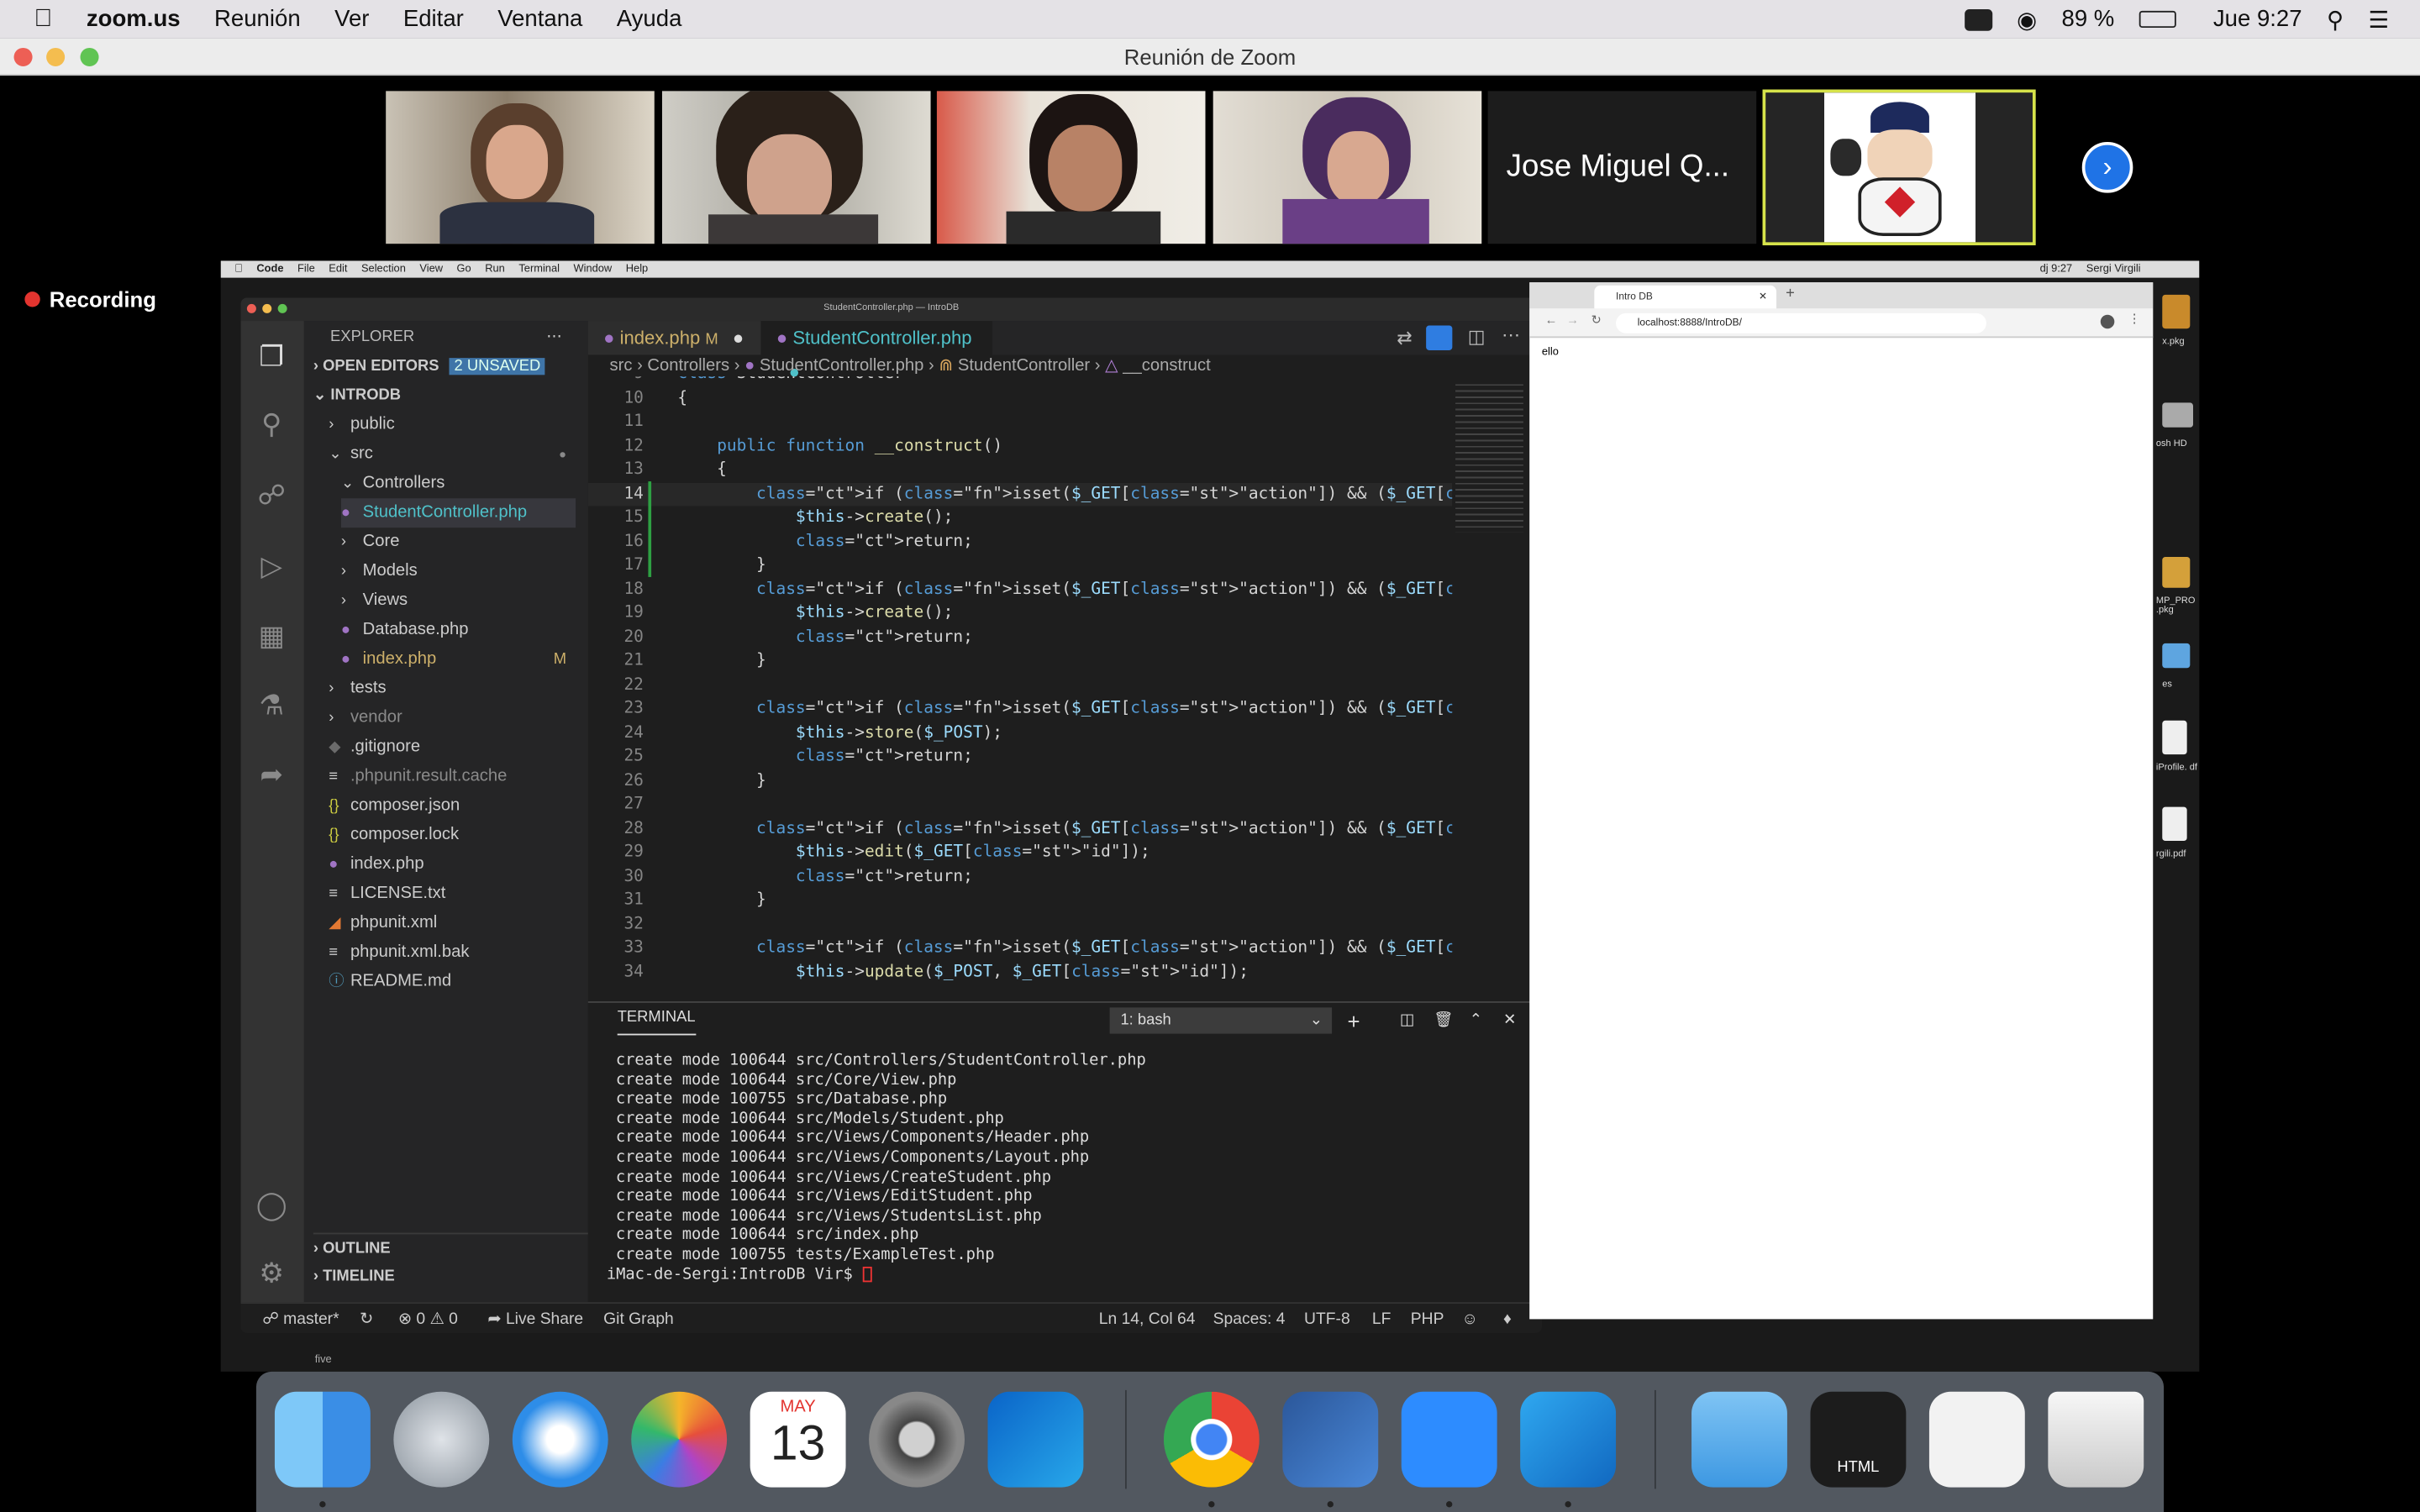  I want to click on maximize-window-button, so click(90, 56).